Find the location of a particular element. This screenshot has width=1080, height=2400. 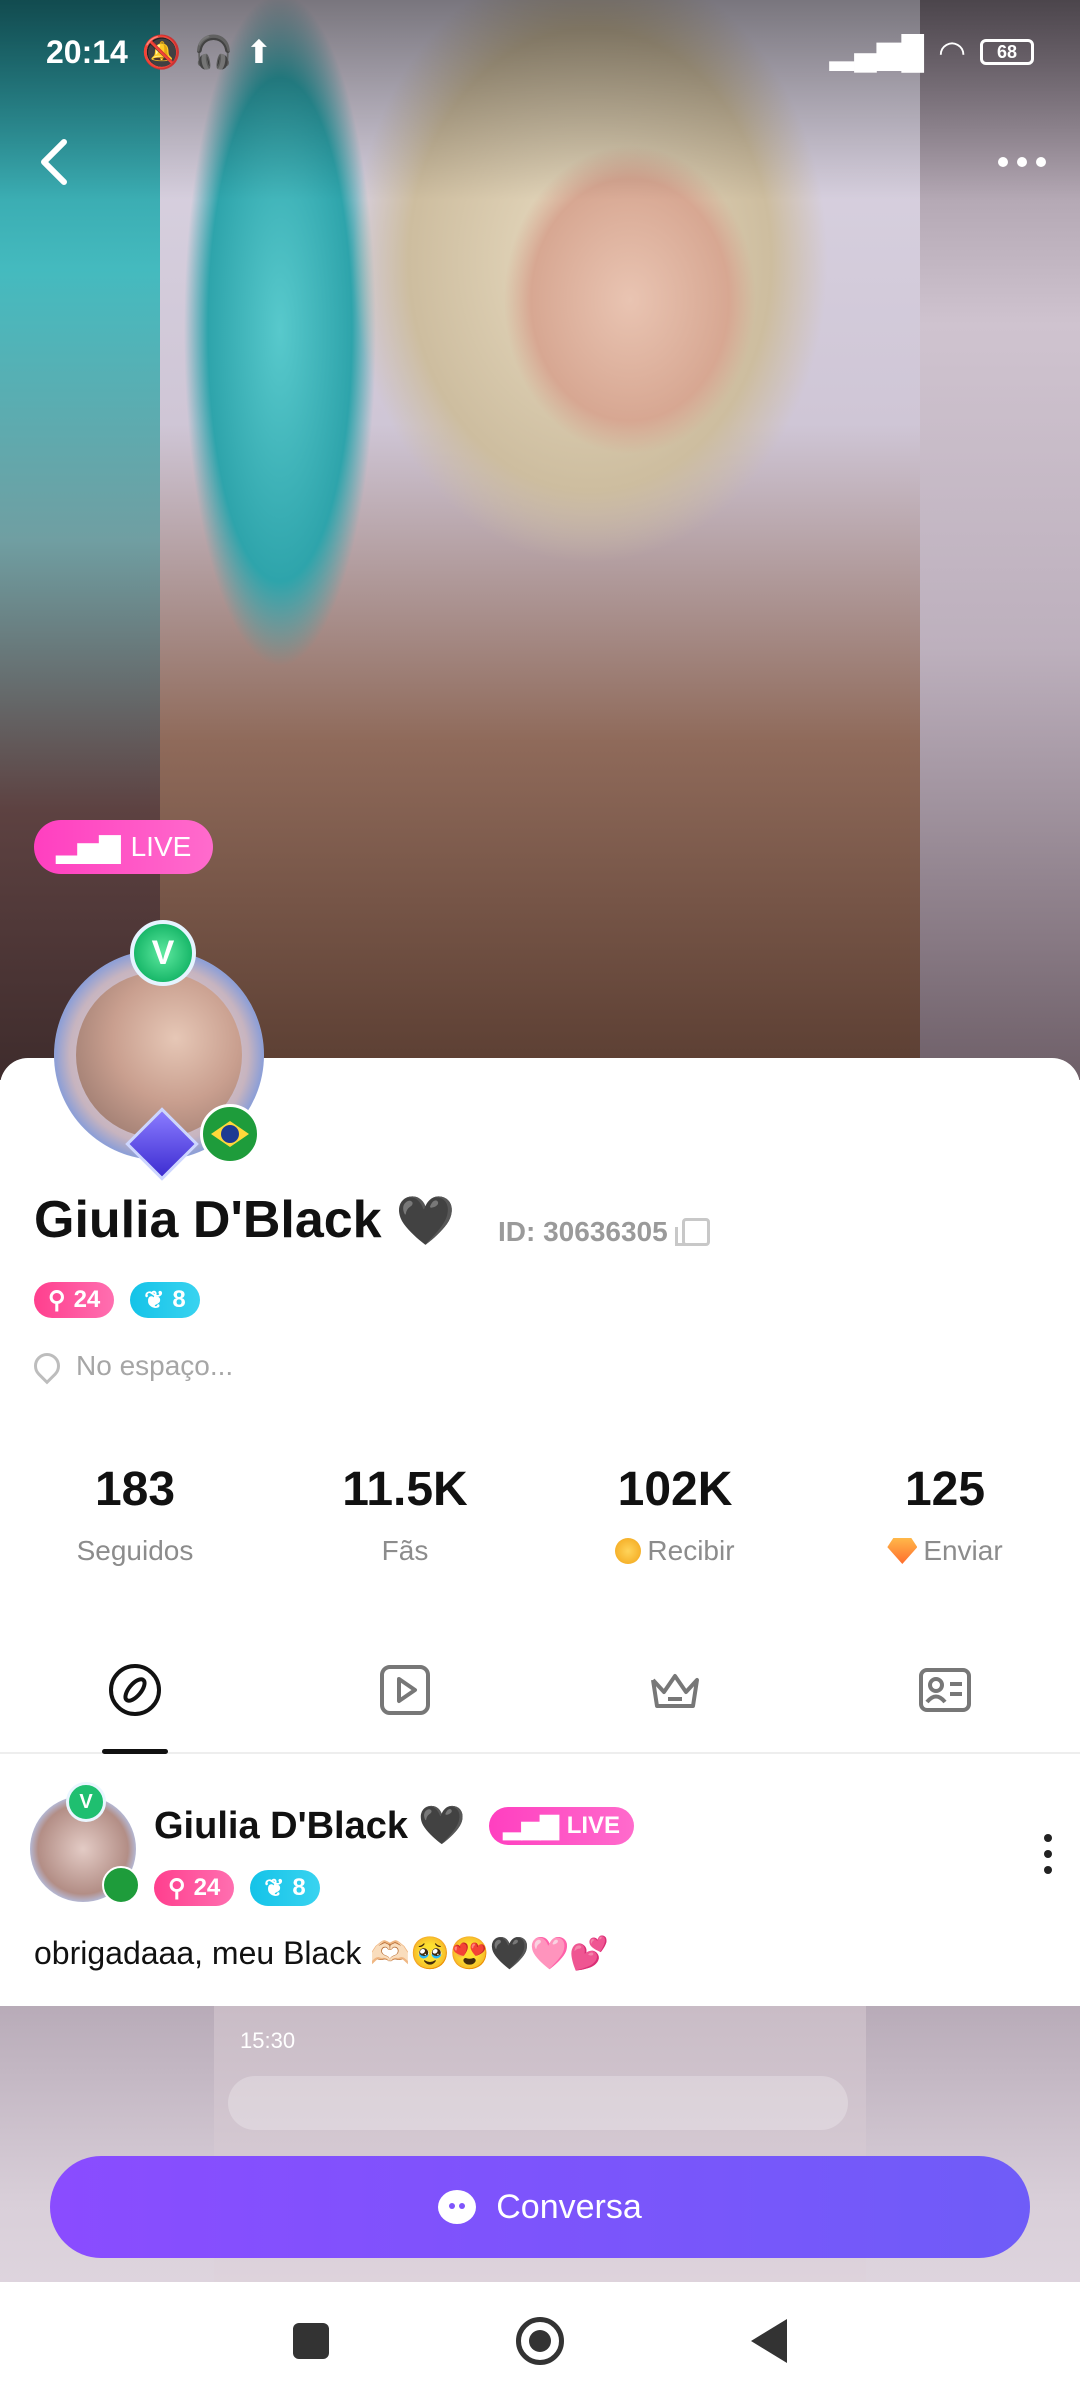

post-screenshot-time: 15:30 is located at coordinates (268, 2040).